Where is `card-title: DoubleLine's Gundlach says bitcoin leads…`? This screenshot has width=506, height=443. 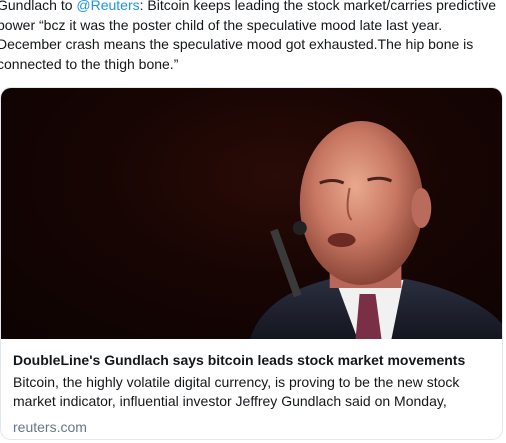 card-title: DoubleLine's Gundlach says bitcoin leads… is located at coordinates (251, 360).